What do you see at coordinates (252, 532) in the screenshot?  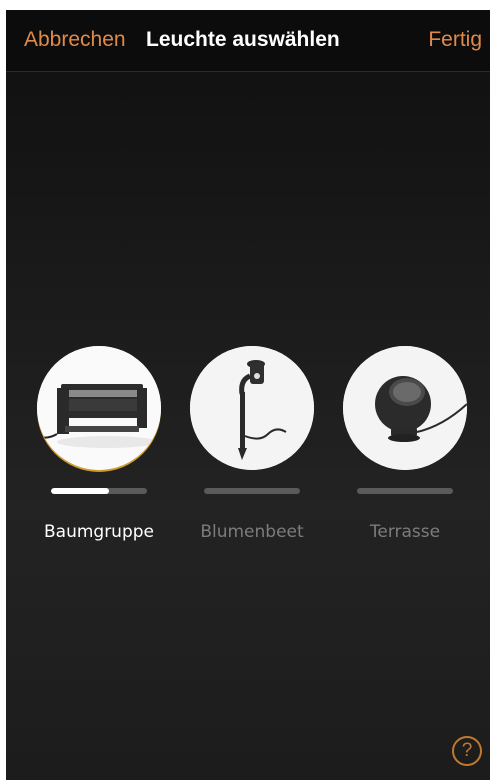 I see `lamp-label: Blumenbeet` at bounding box center [252, 532].